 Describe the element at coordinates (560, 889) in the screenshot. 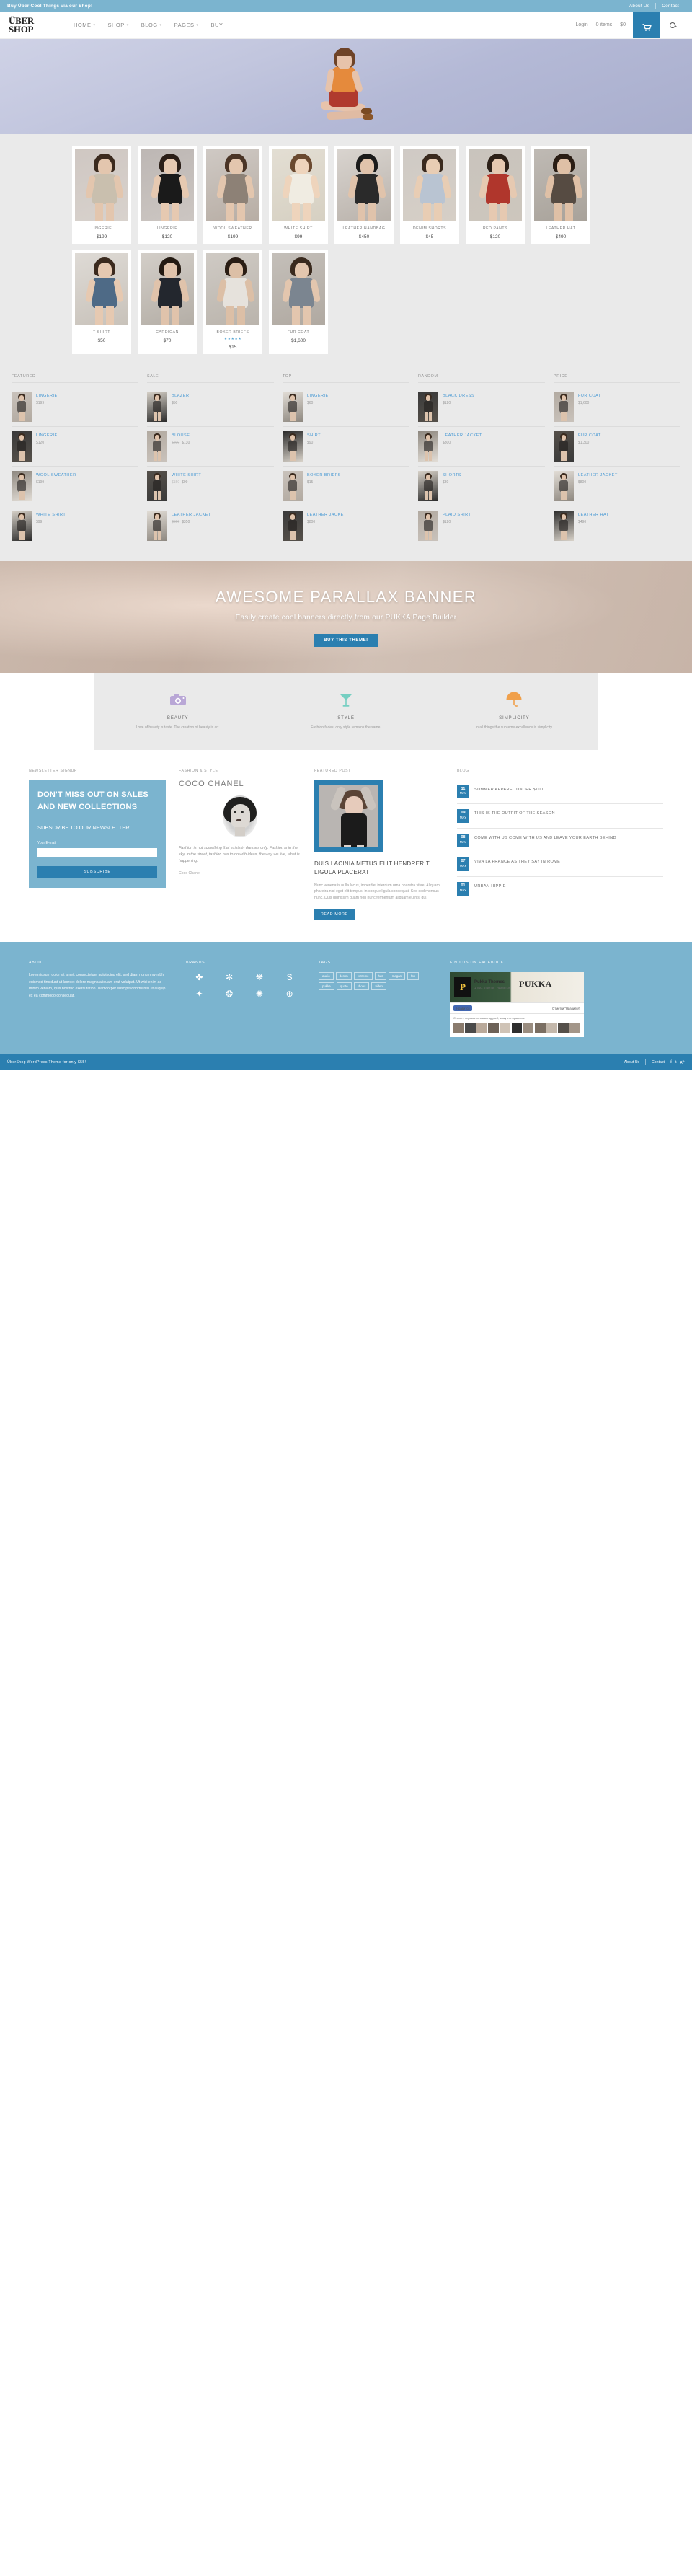

I see `blog-post-item: 01 MAY URBAN HIPPIE` at that location.